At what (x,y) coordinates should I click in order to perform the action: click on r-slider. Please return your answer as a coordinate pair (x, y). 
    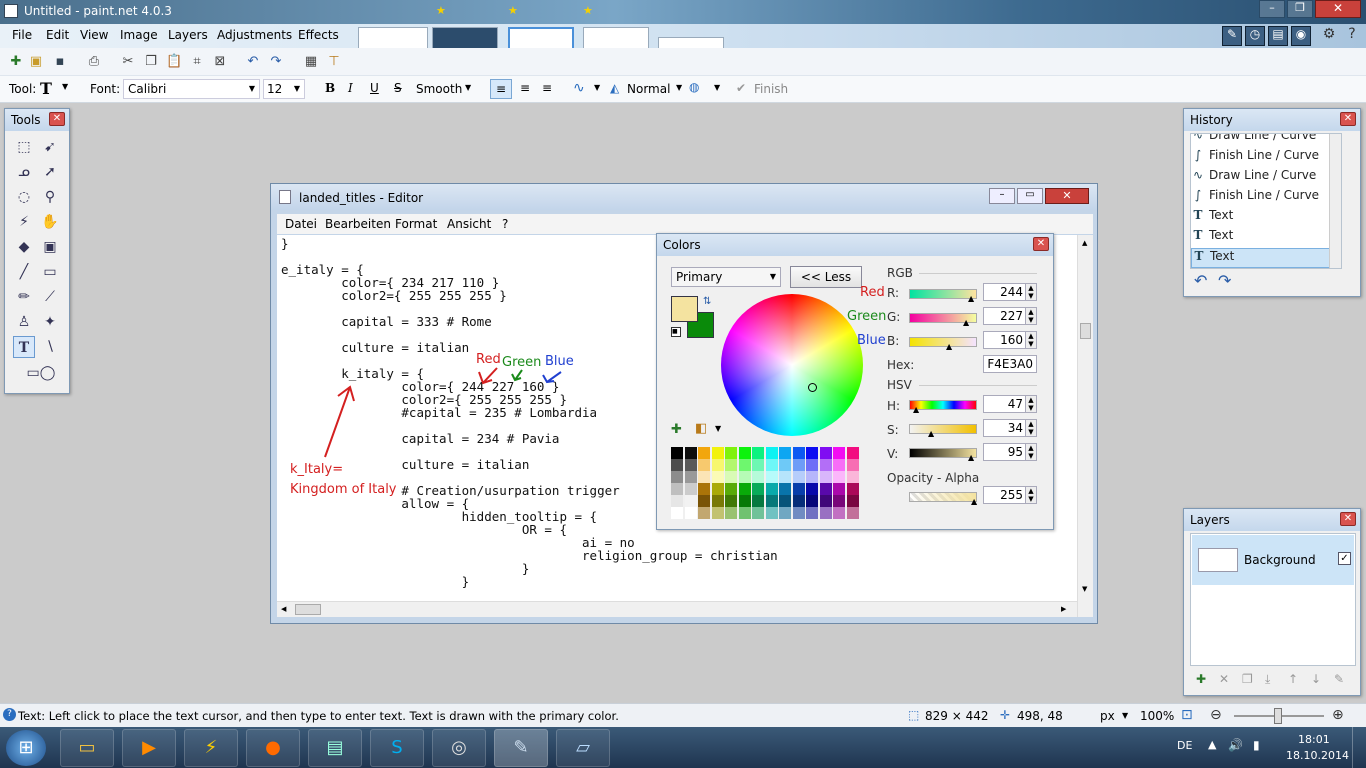
    Looking at the image, I should click on (943, 294).